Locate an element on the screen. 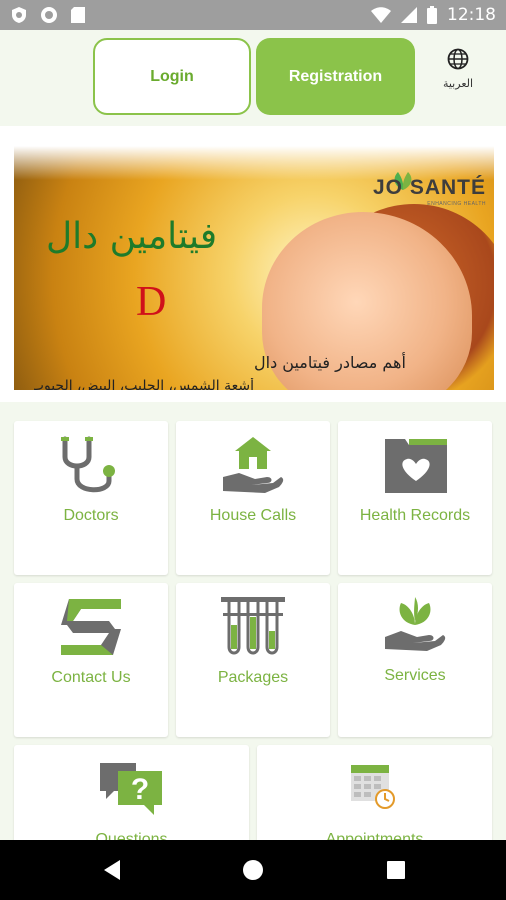 This screenshot has width=506, height=900. battery-icon is located at coordinates (432, 15).